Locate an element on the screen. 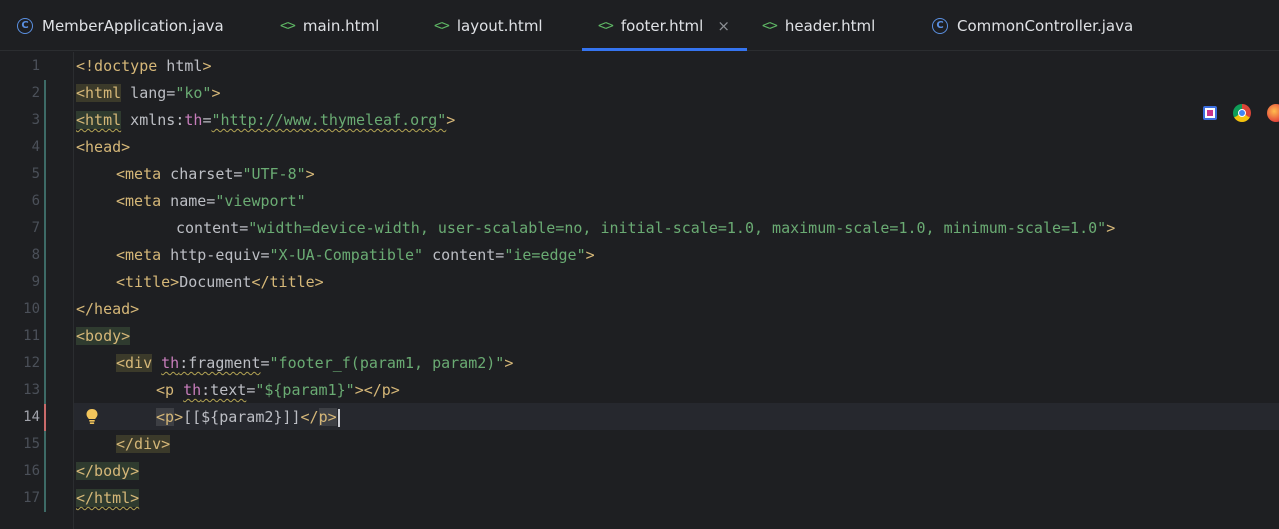  tab-label: MemberApplication.java is located at coordinates (133, 25).